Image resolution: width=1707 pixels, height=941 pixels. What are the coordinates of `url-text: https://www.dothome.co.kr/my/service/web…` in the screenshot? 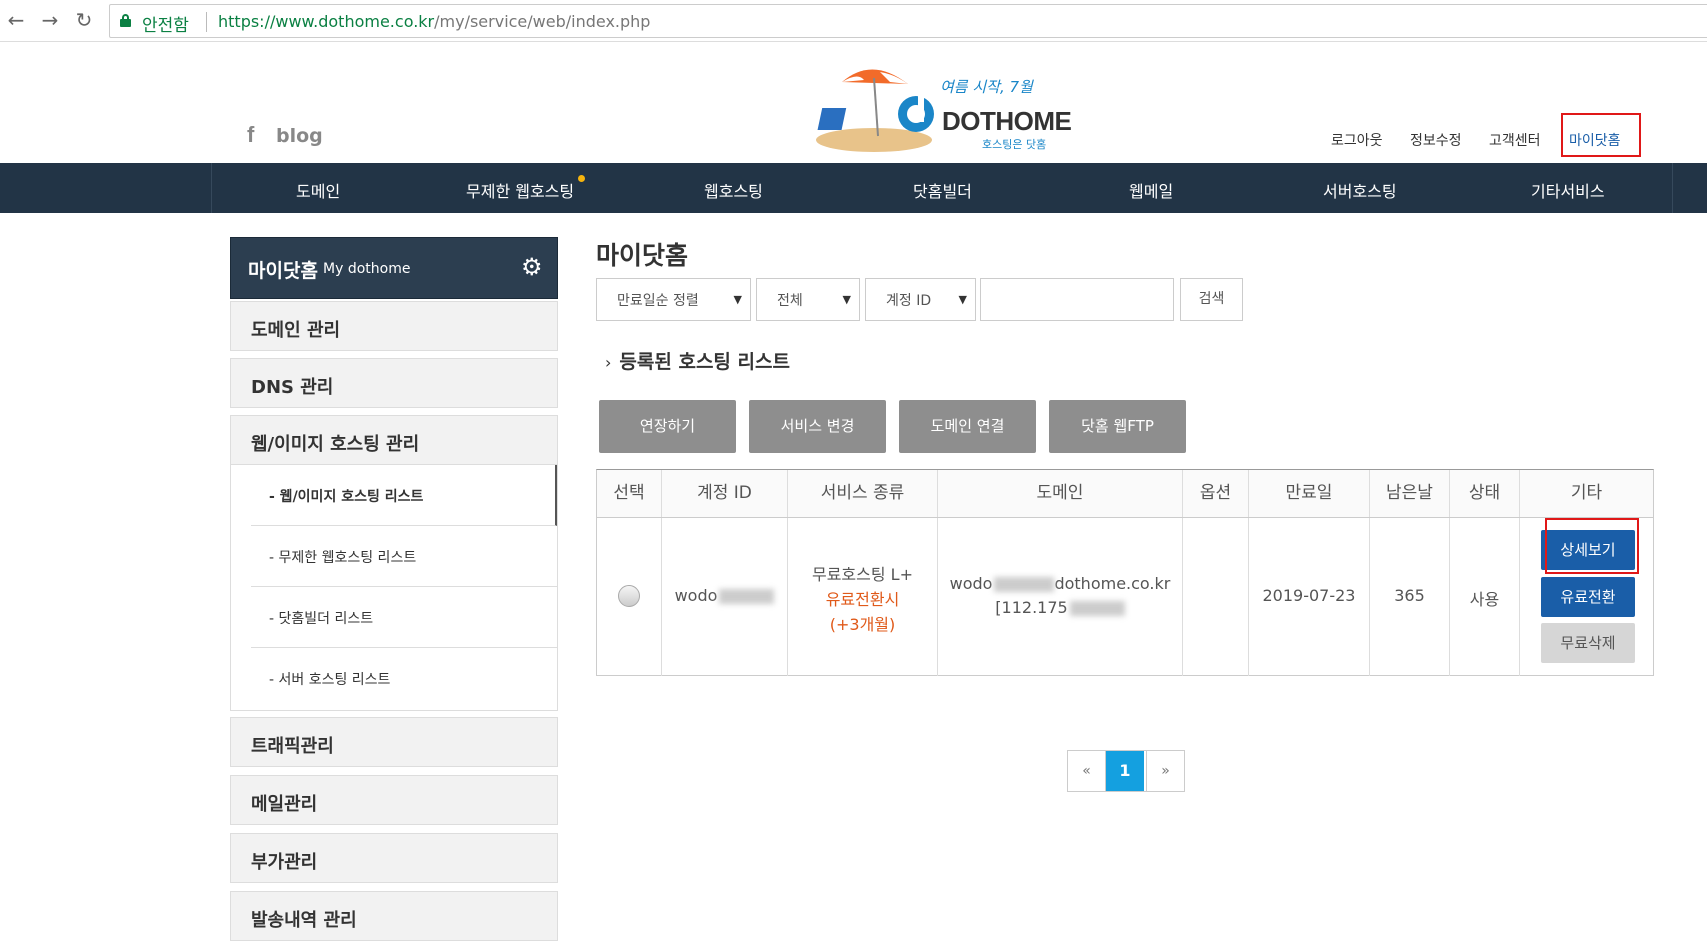 It's located at (434, 21).